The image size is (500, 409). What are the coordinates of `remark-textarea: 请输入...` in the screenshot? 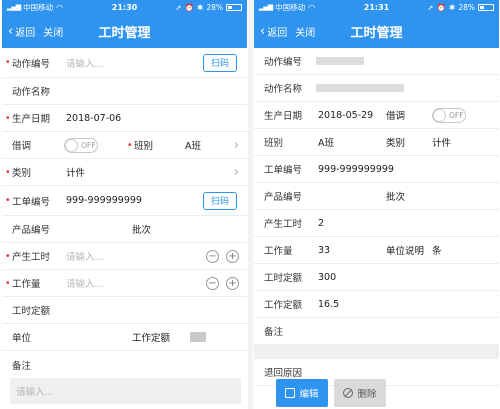 It's located at (125, 391).